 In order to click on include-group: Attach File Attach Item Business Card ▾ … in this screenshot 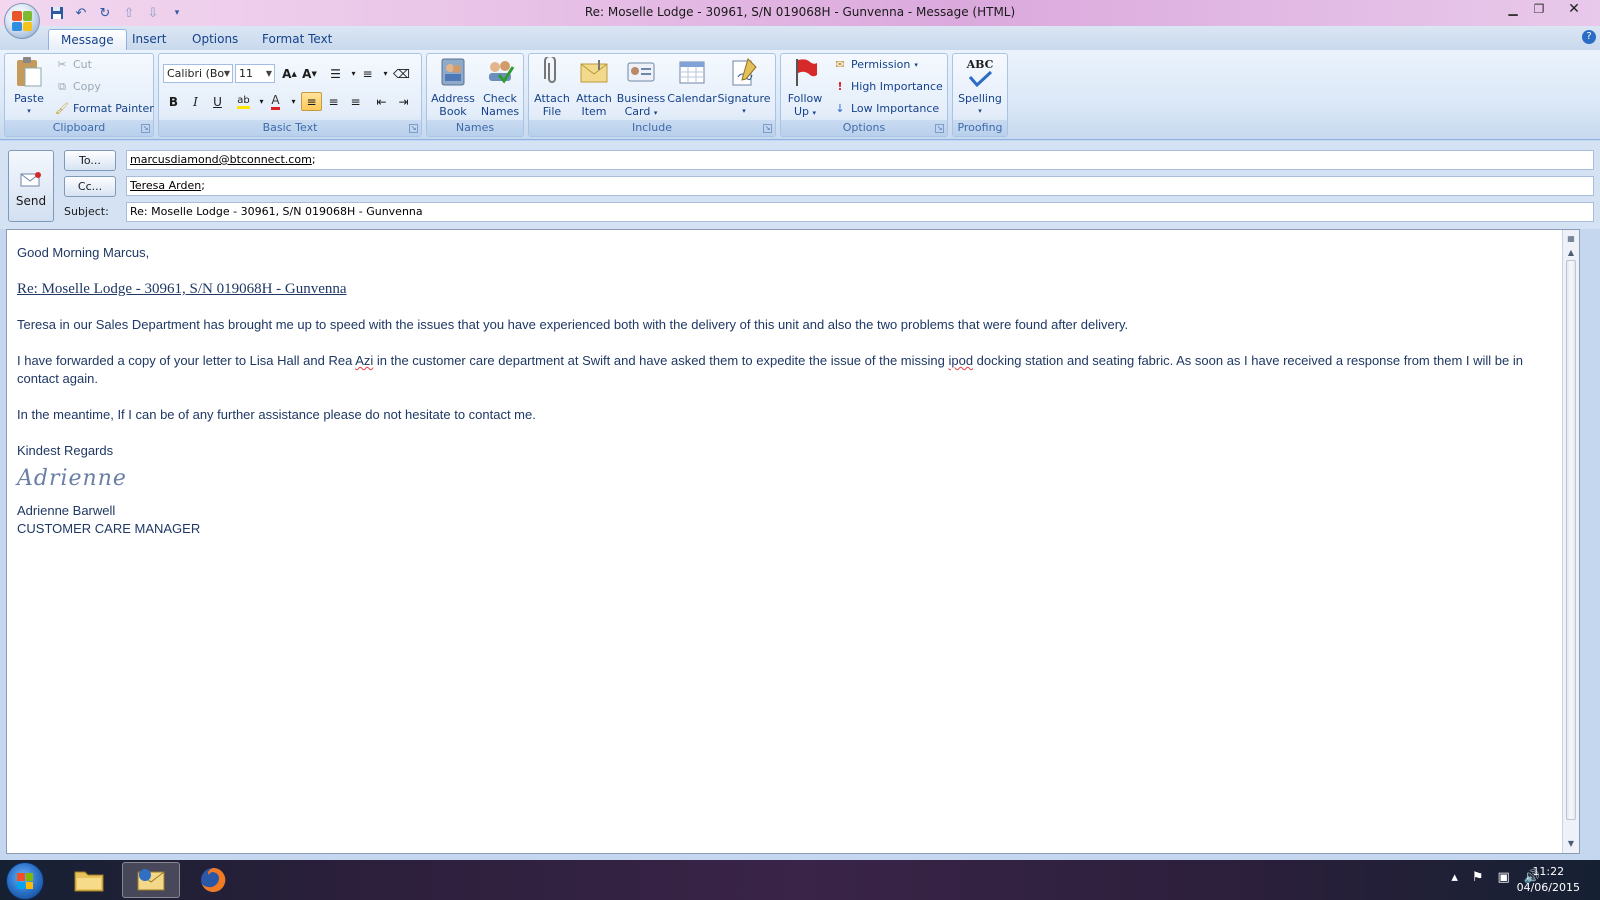, I will do `click(652, 95)`.